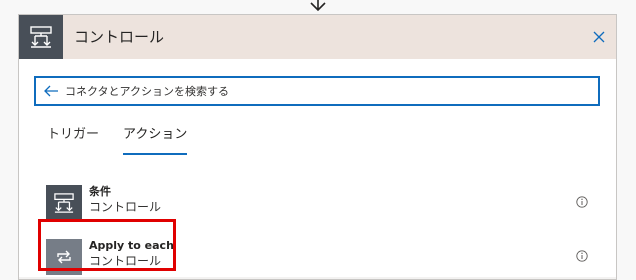 The image size is (636, 280). I want to click on back-button, so click(51, 91).